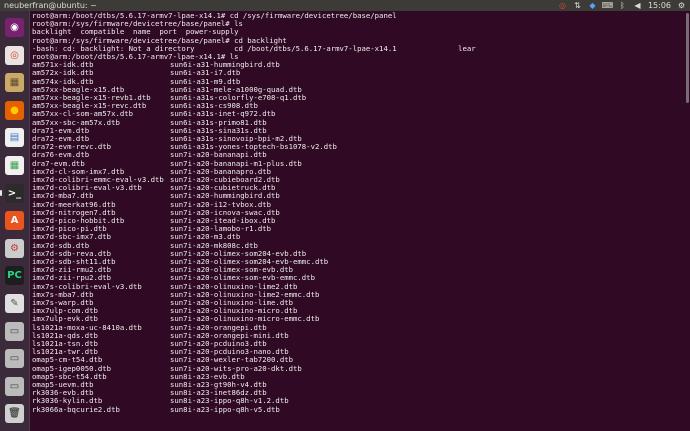 This screenshot has height=431, width=690. I want to click on terminal-icon: >_, so click(13, 193).